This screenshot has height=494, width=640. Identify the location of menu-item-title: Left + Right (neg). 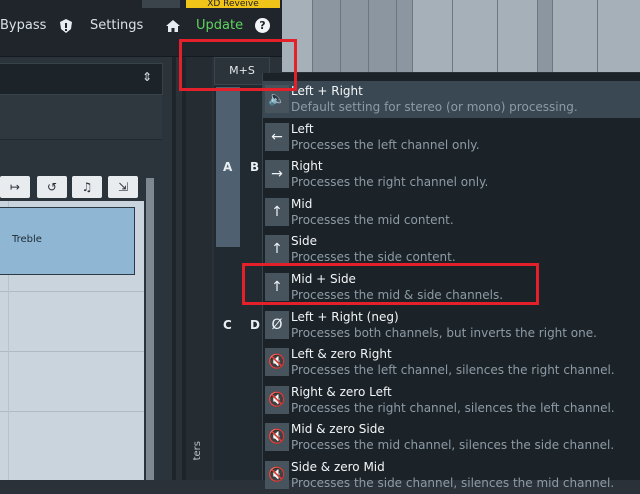
(345, 316).